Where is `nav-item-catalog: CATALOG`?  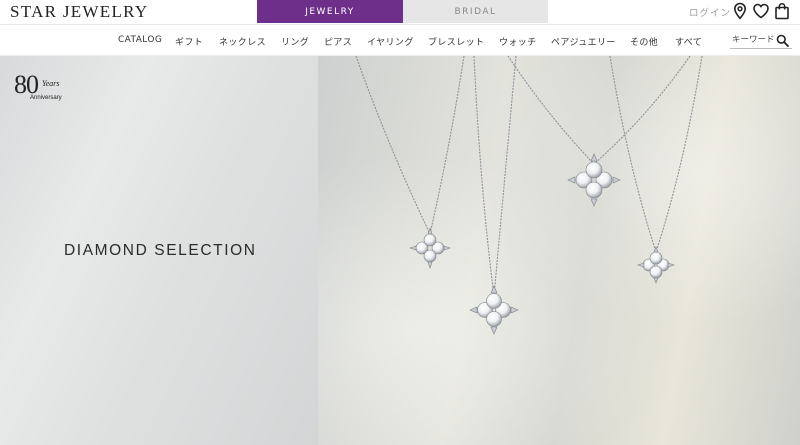 nav-item-catalog: CATALOG is located at coordinates (140, 40).